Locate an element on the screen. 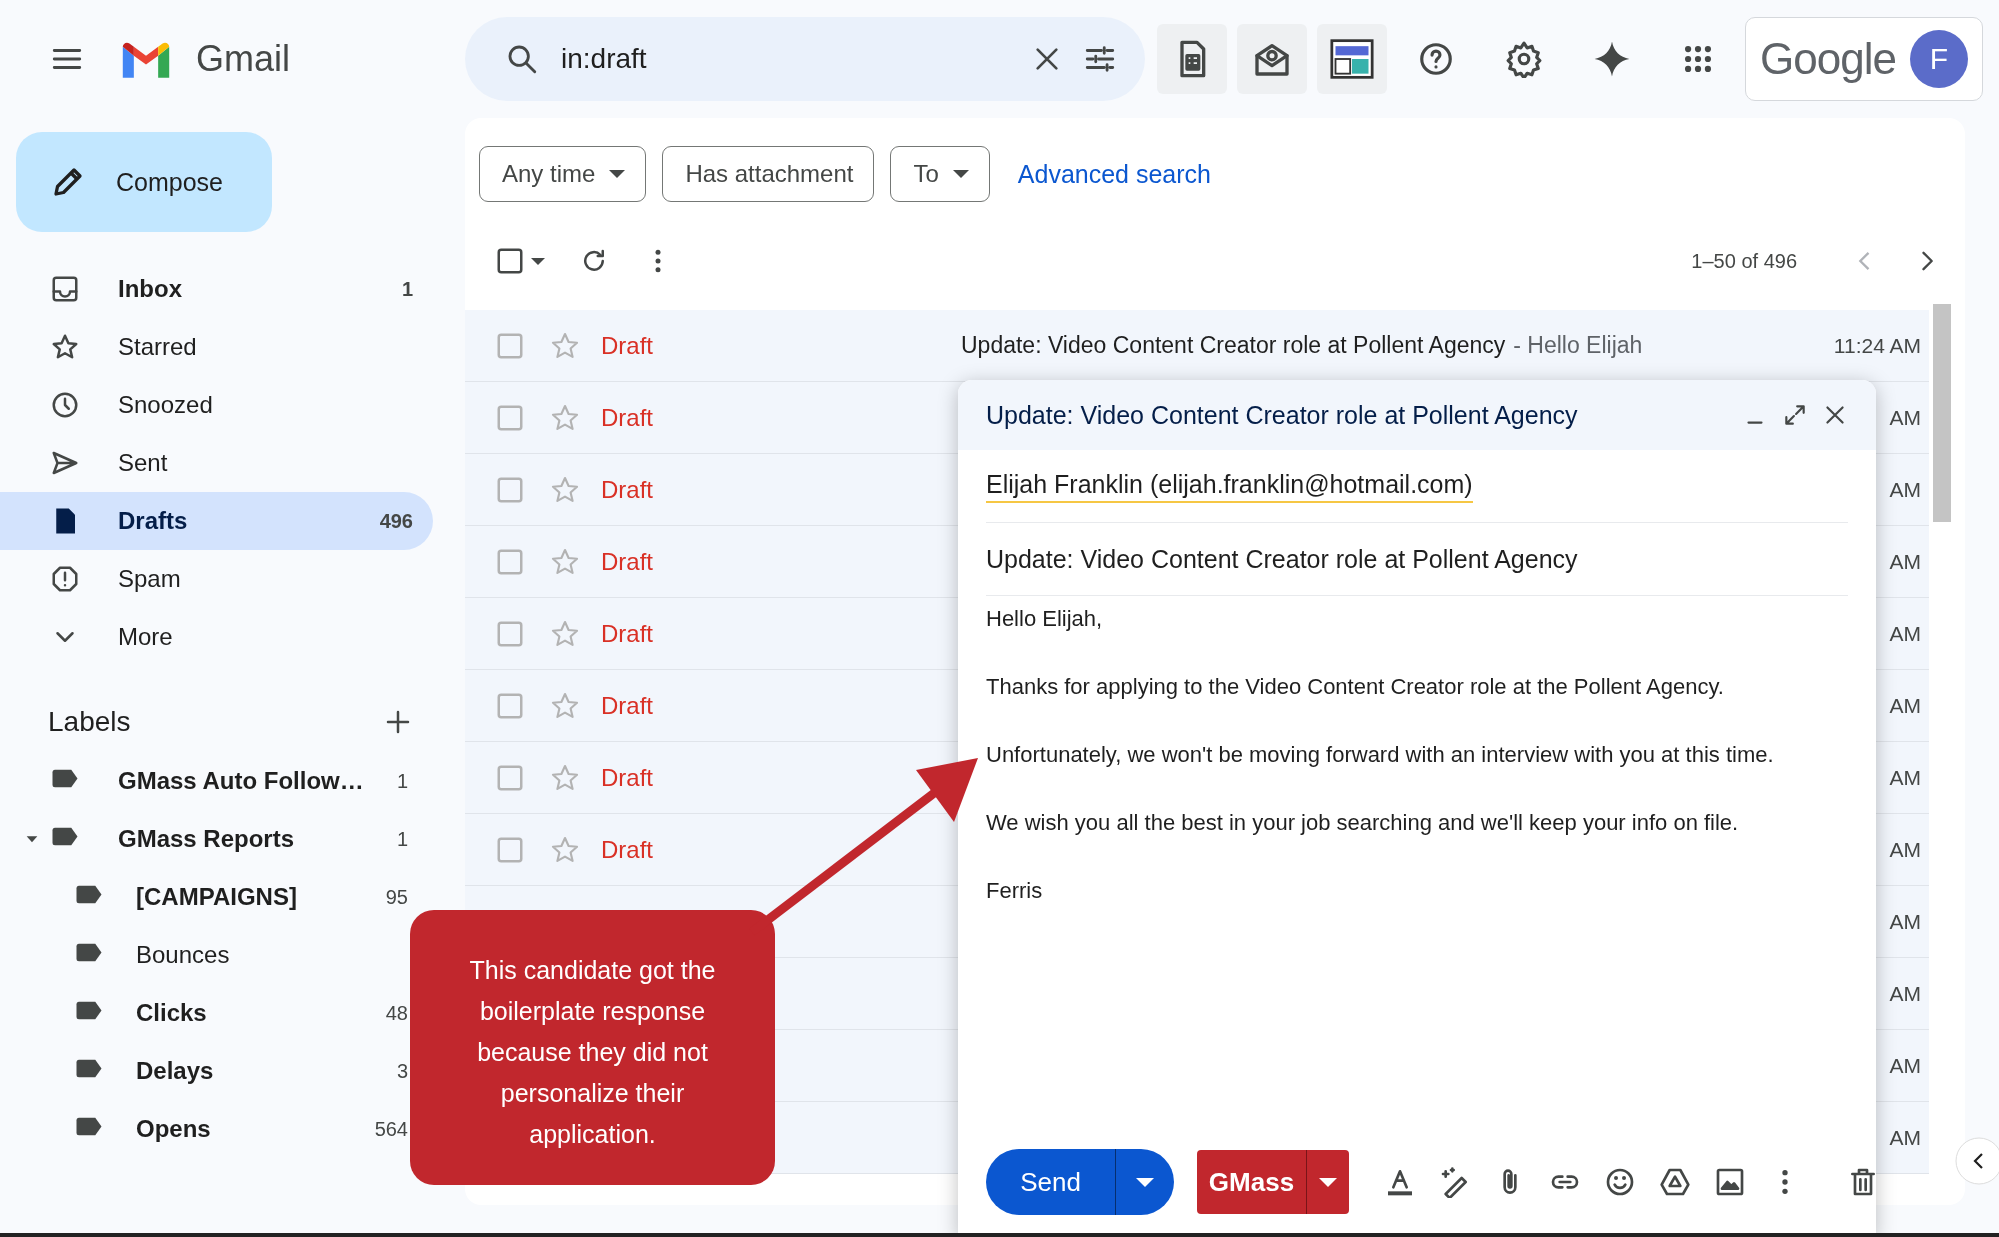 The height and width of the screenshot is (1237, 1999). label-item: GMass Auto Follow… 1 is located at coordinates (204, 781).